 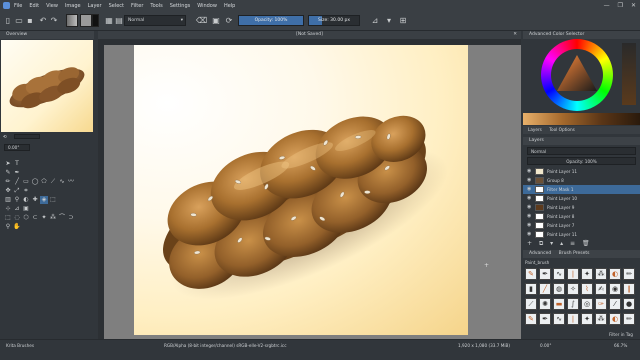 What do you see at coordinates (375, 20) in the screenshot?
I see `mirror-horizontal-icon: ⊿` at bounding box center [375, 20].